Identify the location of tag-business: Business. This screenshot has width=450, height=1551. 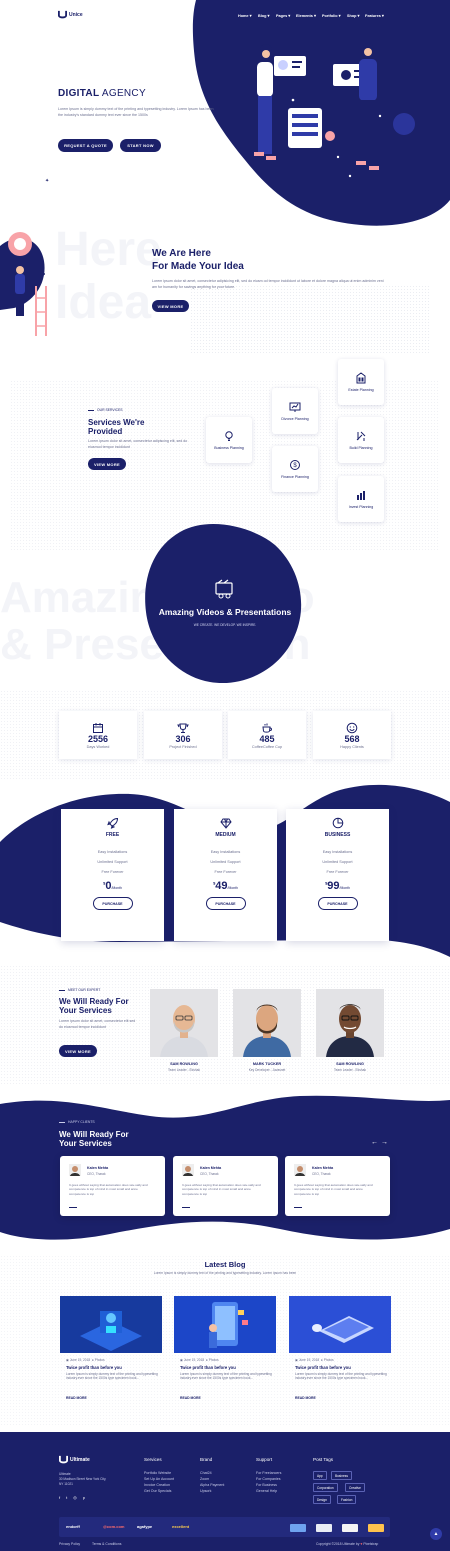
(341, 1475).